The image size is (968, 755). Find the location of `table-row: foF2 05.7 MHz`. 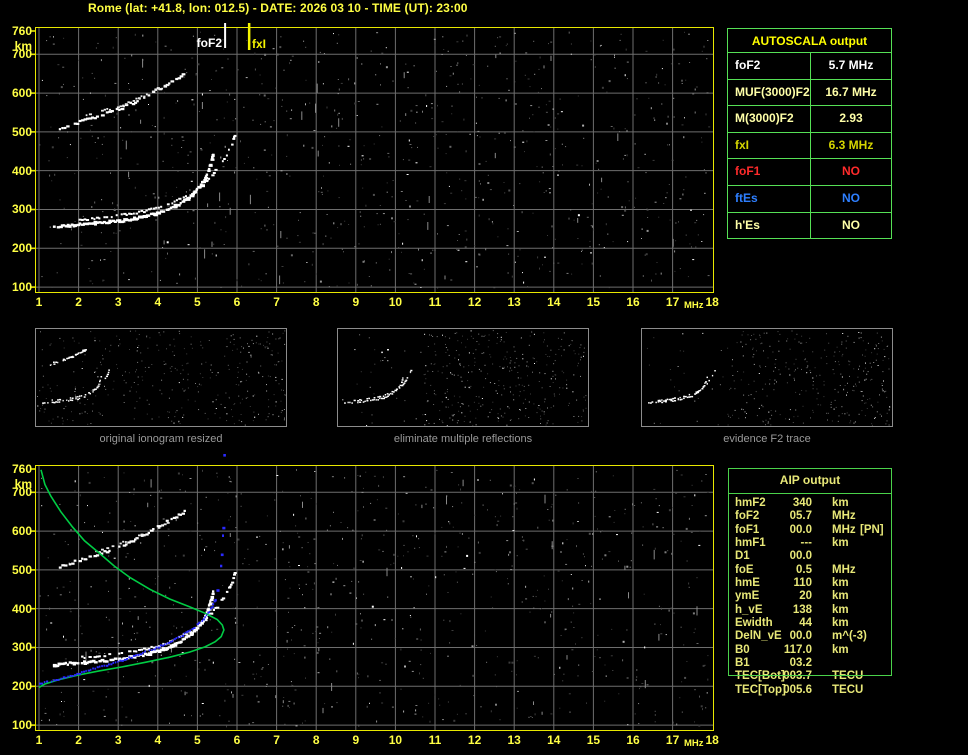

table-row: foF2 05.7 MHz is located at coordinates (810, 516).